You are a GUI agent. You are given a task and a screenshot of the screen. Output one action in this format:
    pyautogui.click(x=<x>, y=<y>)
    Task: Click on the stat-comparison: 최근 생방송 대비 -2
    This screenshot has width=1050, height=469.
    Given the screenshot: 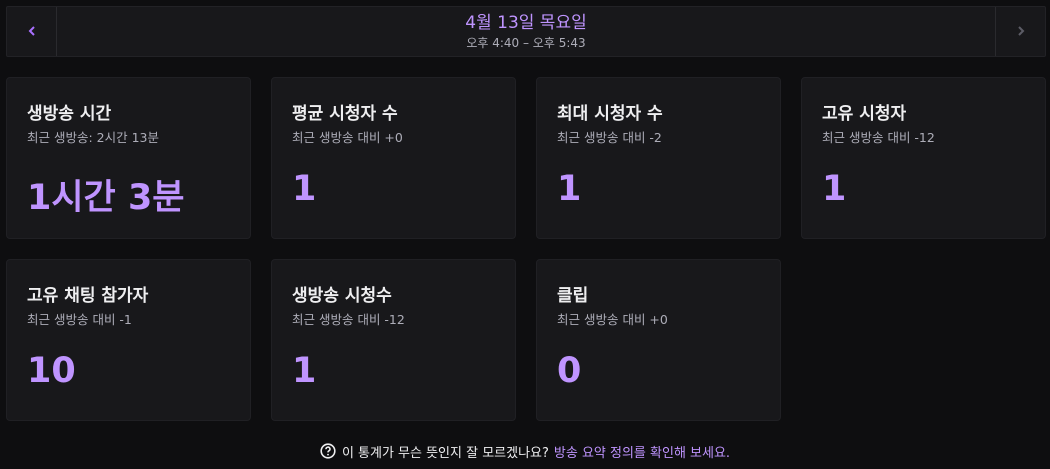 What is the action you would take?
    pyautogui.click(x=609, y=137)
    